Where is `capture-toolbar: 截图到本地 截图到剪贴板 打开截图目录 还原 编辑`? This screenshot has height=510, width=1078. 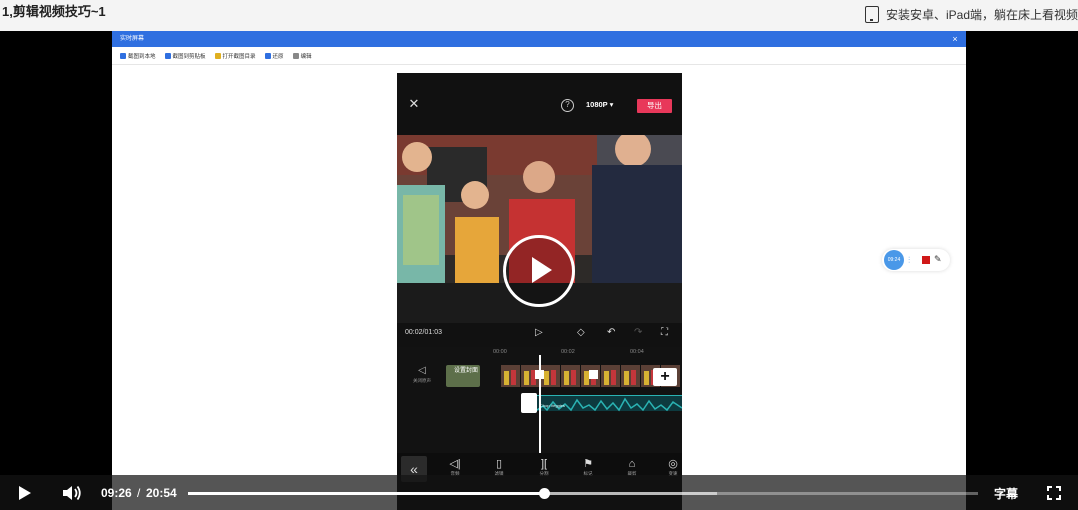
capture-toolbar: 截图到本地 截图到剪贴板 打开截图目录 还原 编辑 is located at coordinates (539, 56).